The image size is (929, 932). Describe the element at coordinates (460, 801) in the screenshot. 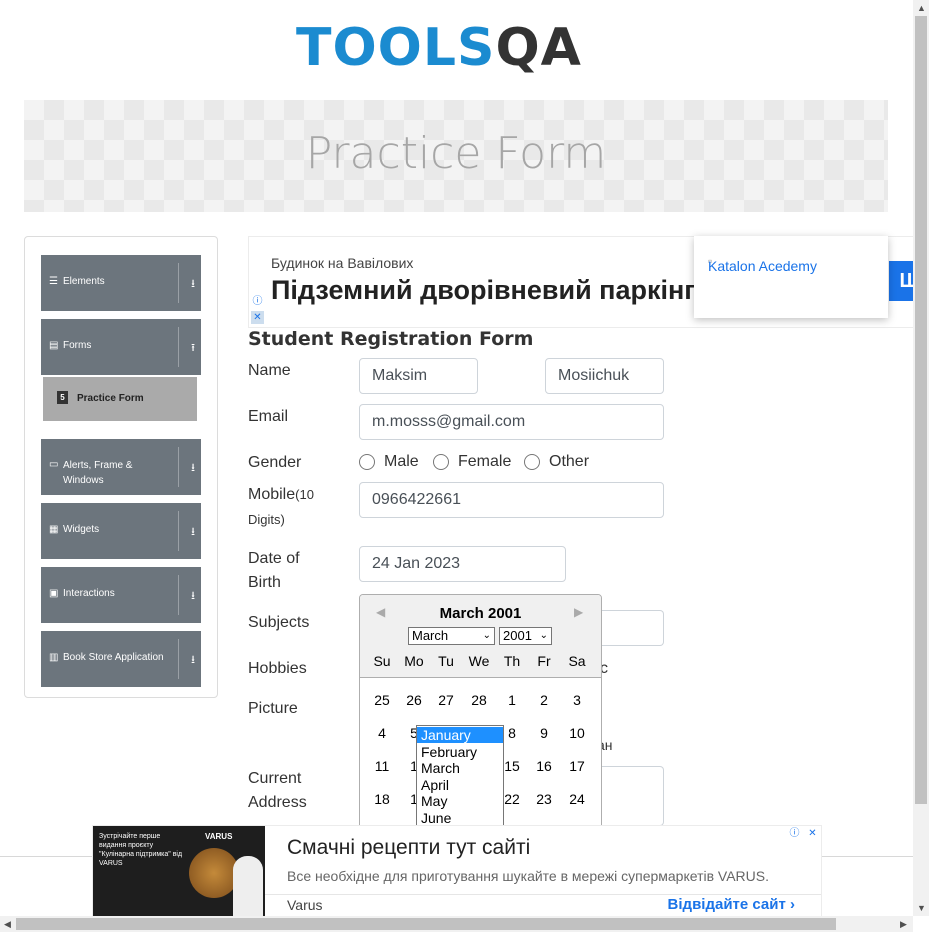

I see `month-option: May` at that location.